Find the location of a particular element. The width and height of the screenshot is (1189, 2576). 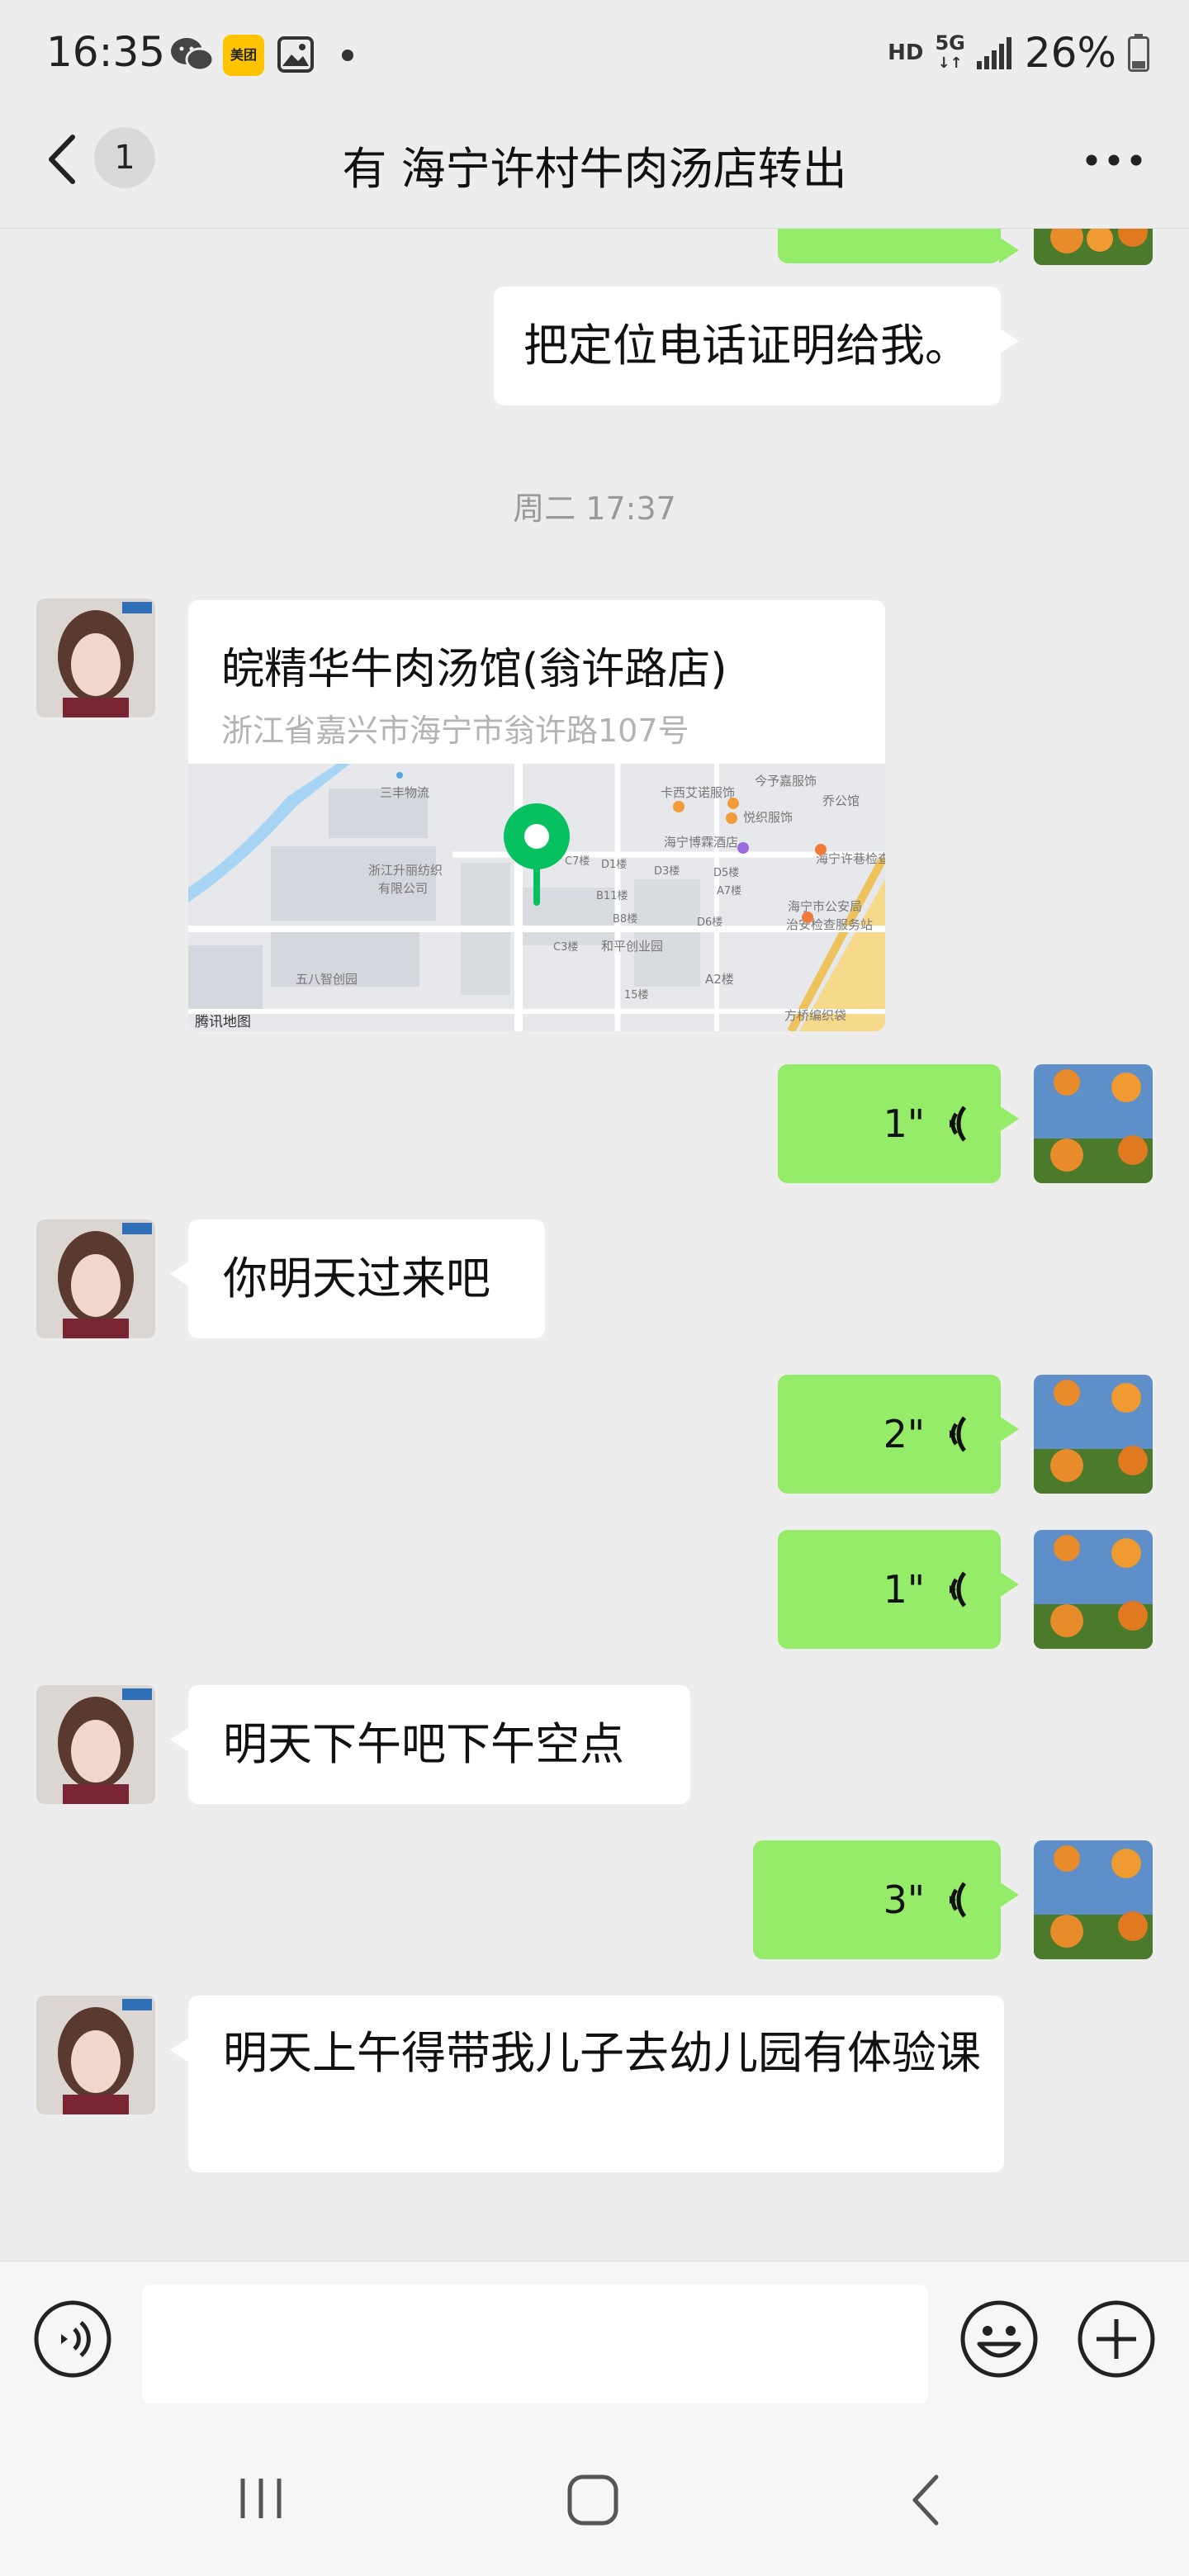

map-label: 浙江升丽纺织 is located at coordinates (405, 870).